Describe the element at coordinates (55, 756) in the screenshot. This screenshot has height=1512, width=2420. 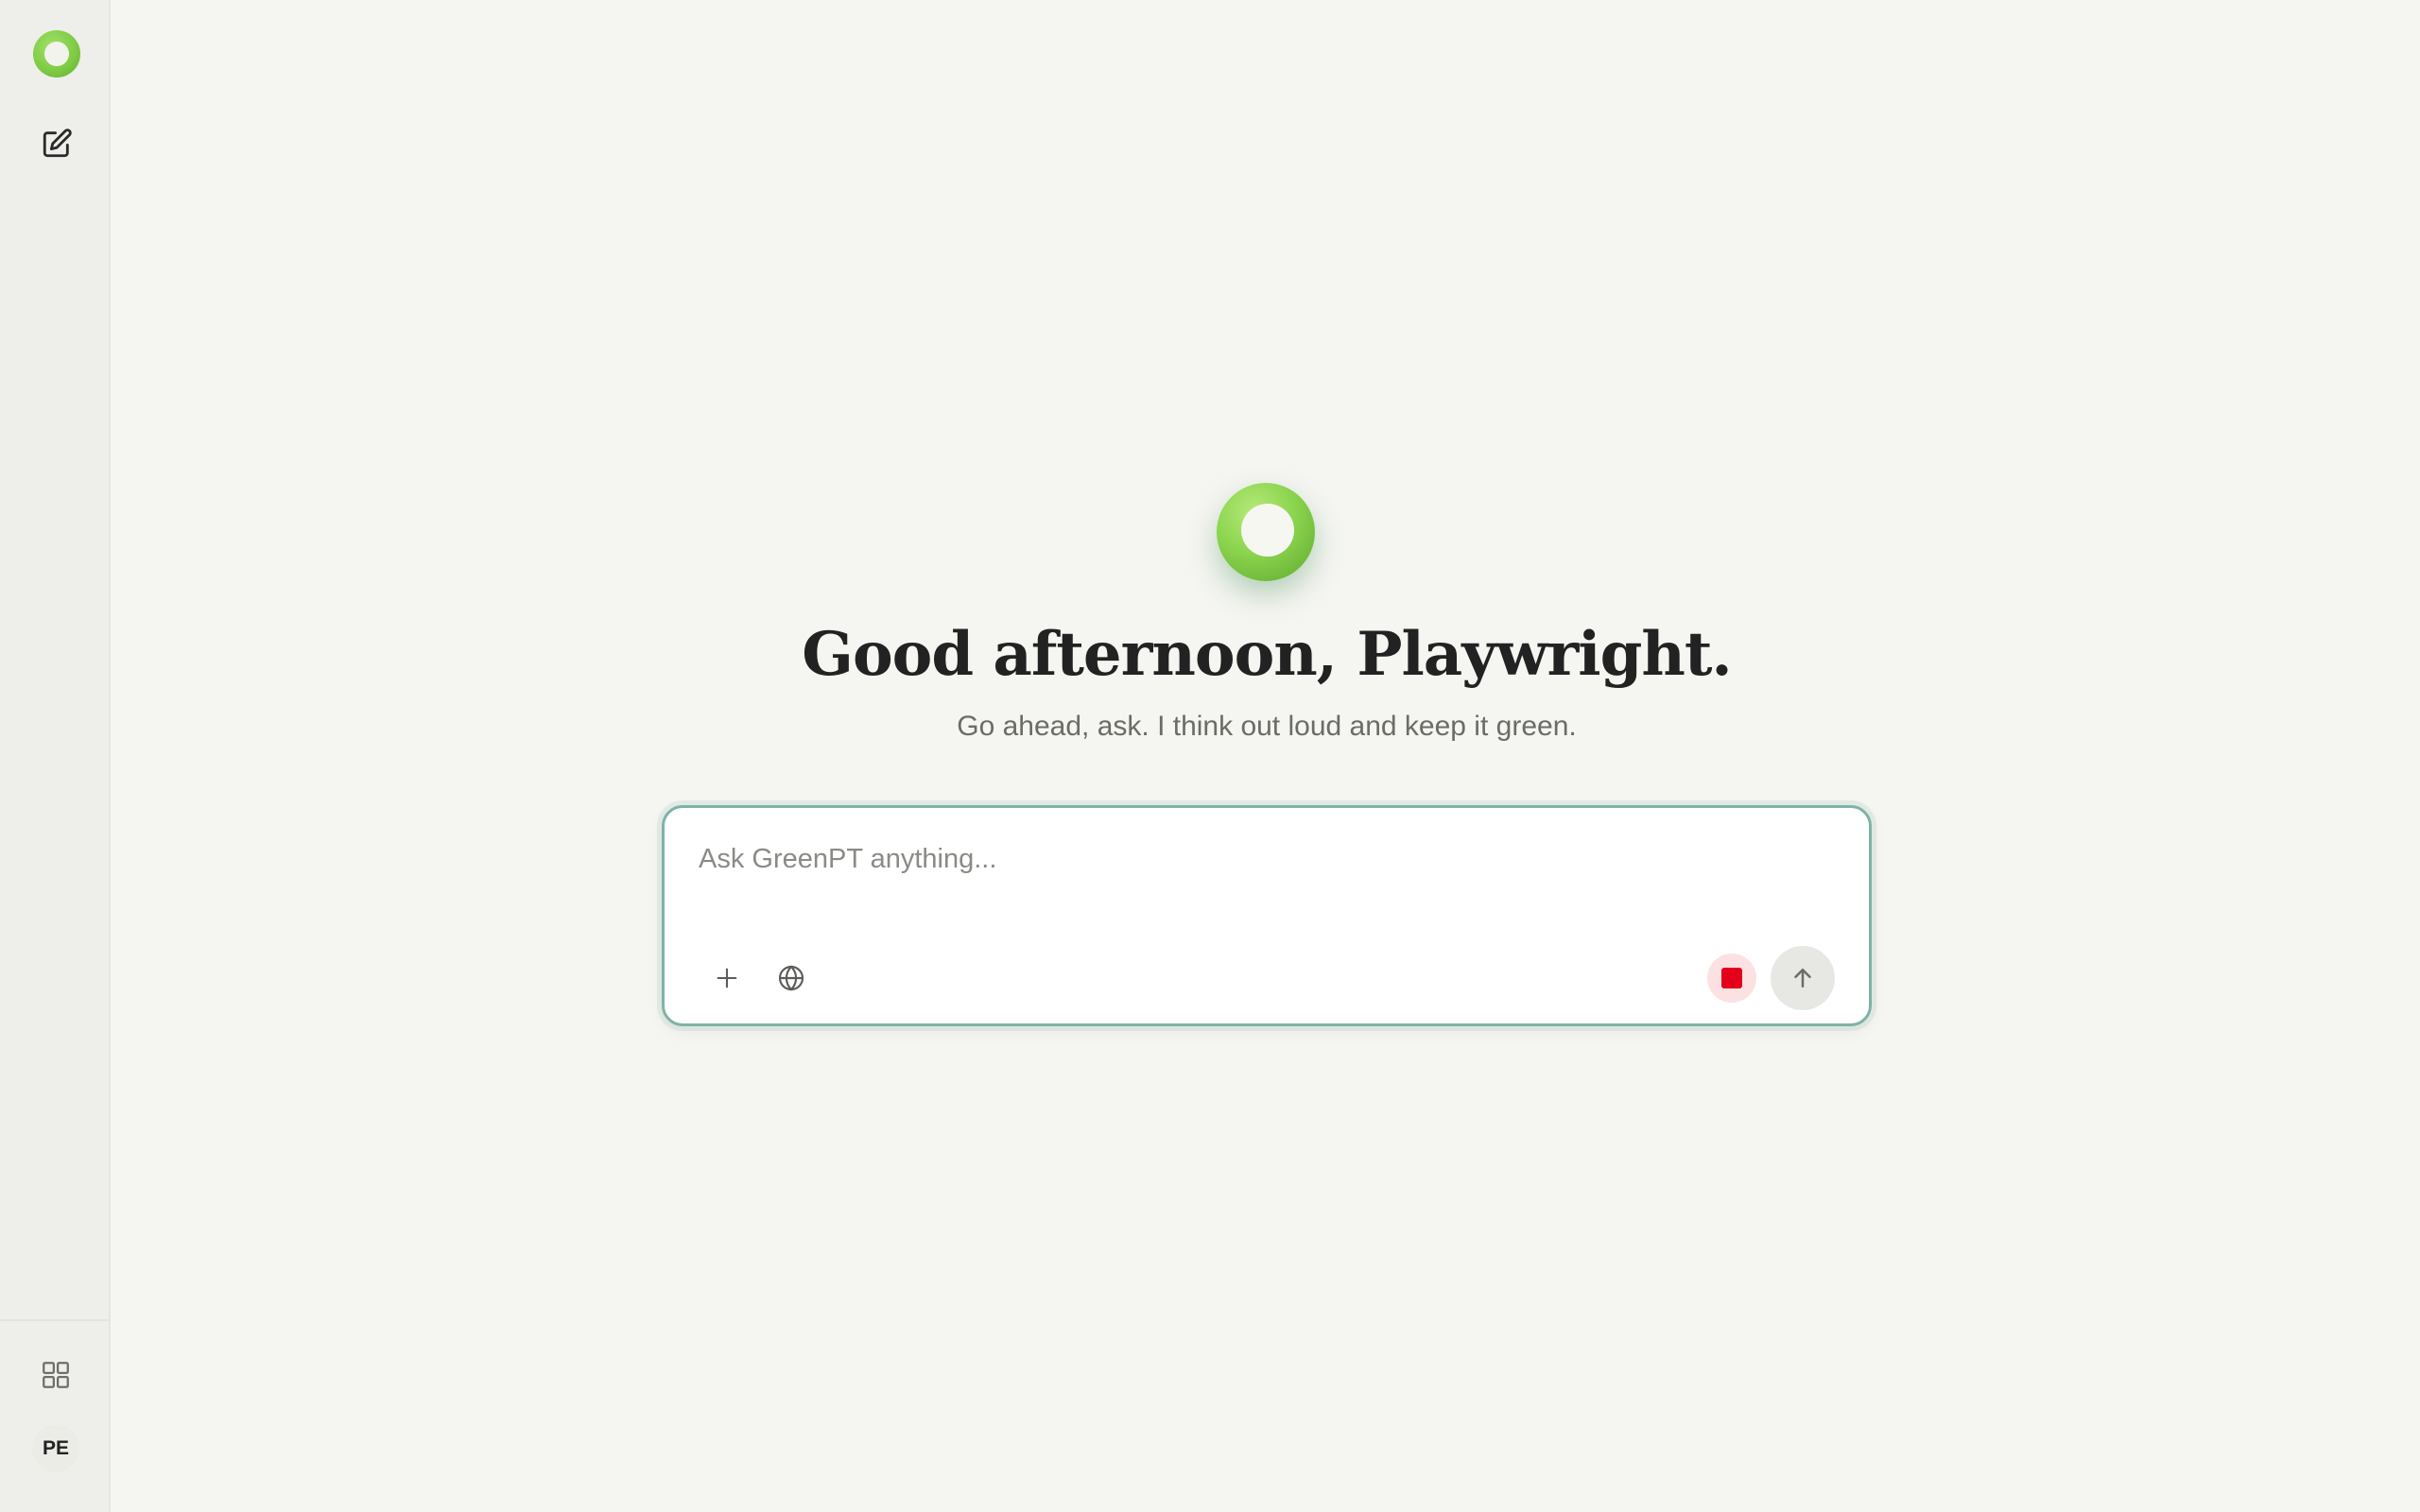
I see `sidebar: PE` at that location.